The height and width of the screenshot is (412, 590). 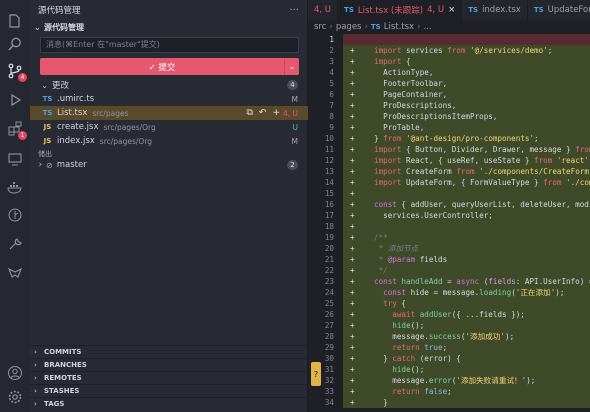 What do you see at coordinates (44, 85) in the screenshot?
I see `chevron-down-icon: ⌄` at bounding box center [44, 85].